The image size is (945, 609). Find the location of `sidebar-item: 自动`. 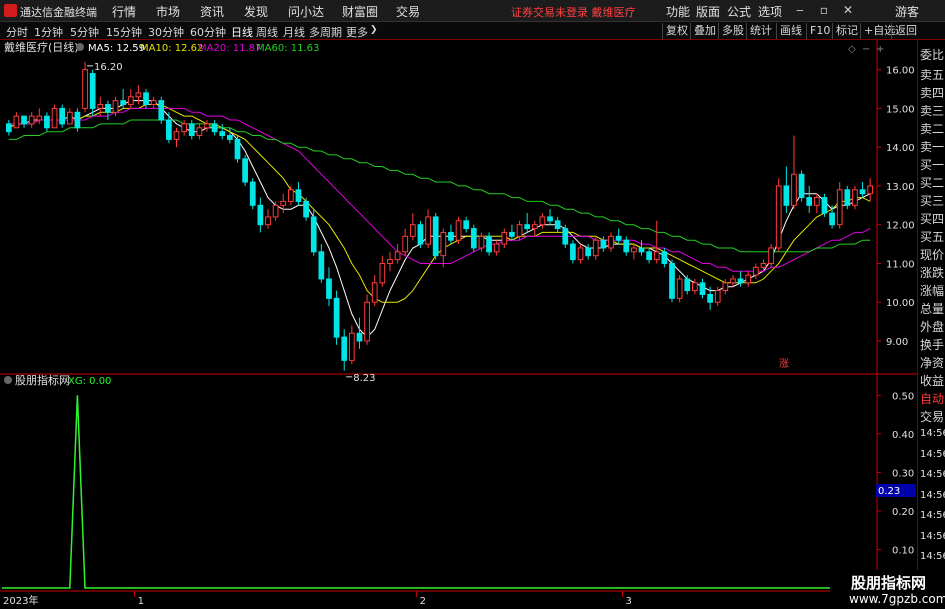

sidebar-item: 自动 is located at coordinates (932, 398).